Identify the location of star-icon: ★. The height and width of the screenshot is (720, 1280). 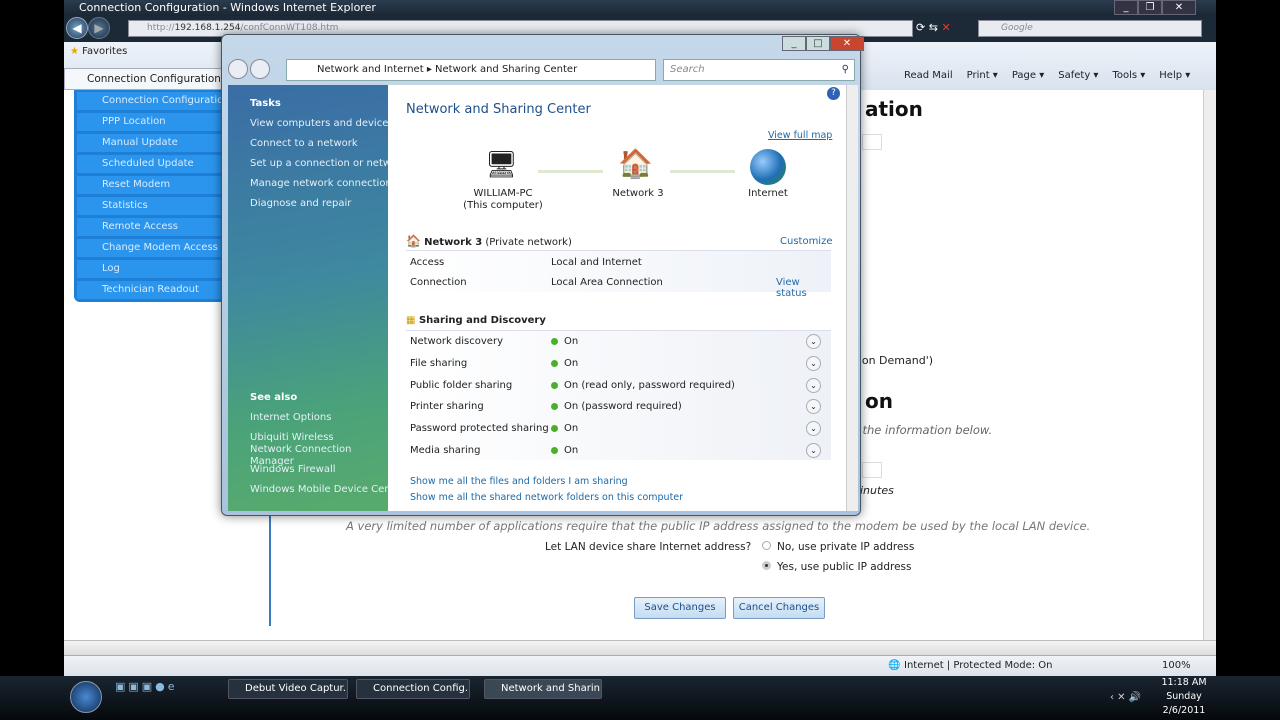
(74, 51).